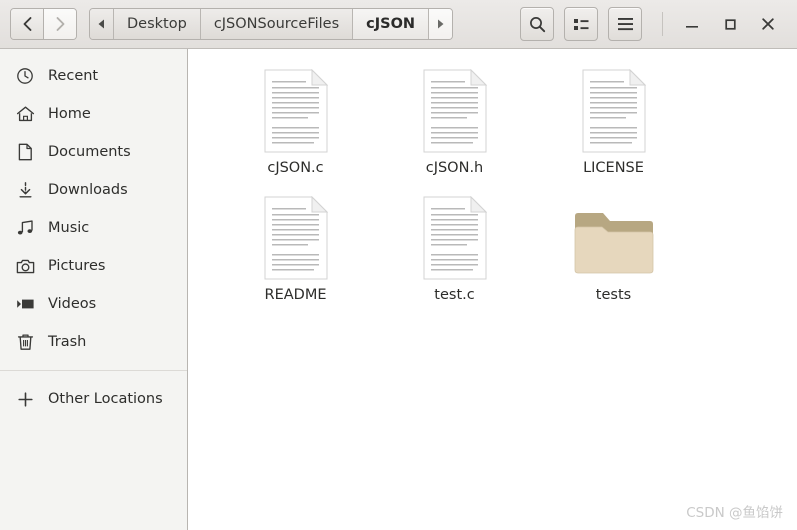  I want to click on chevron-right-icon, so click(60, 24).